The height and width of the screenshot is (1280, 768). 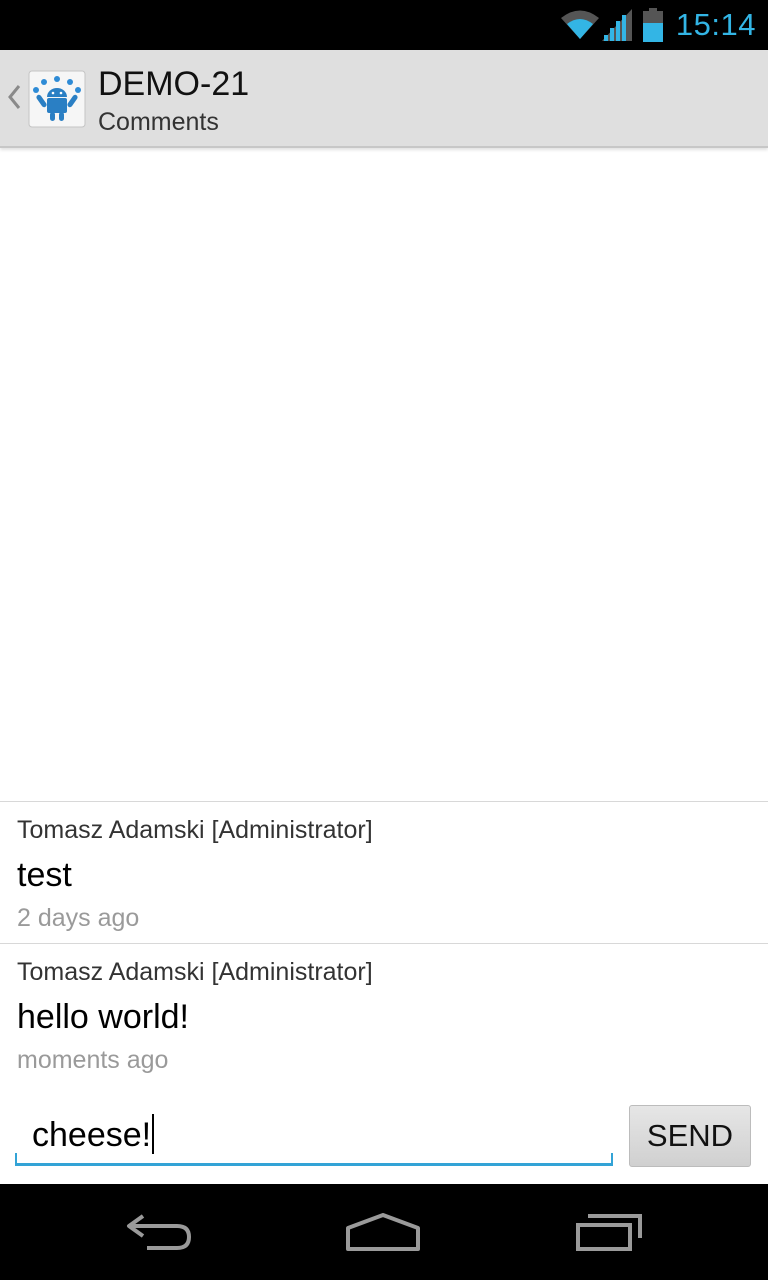 What do you see at coordinates (103, 1017) in the screenshot?
I see `comment-body: hello world!` at bounding box center [103, 1017].